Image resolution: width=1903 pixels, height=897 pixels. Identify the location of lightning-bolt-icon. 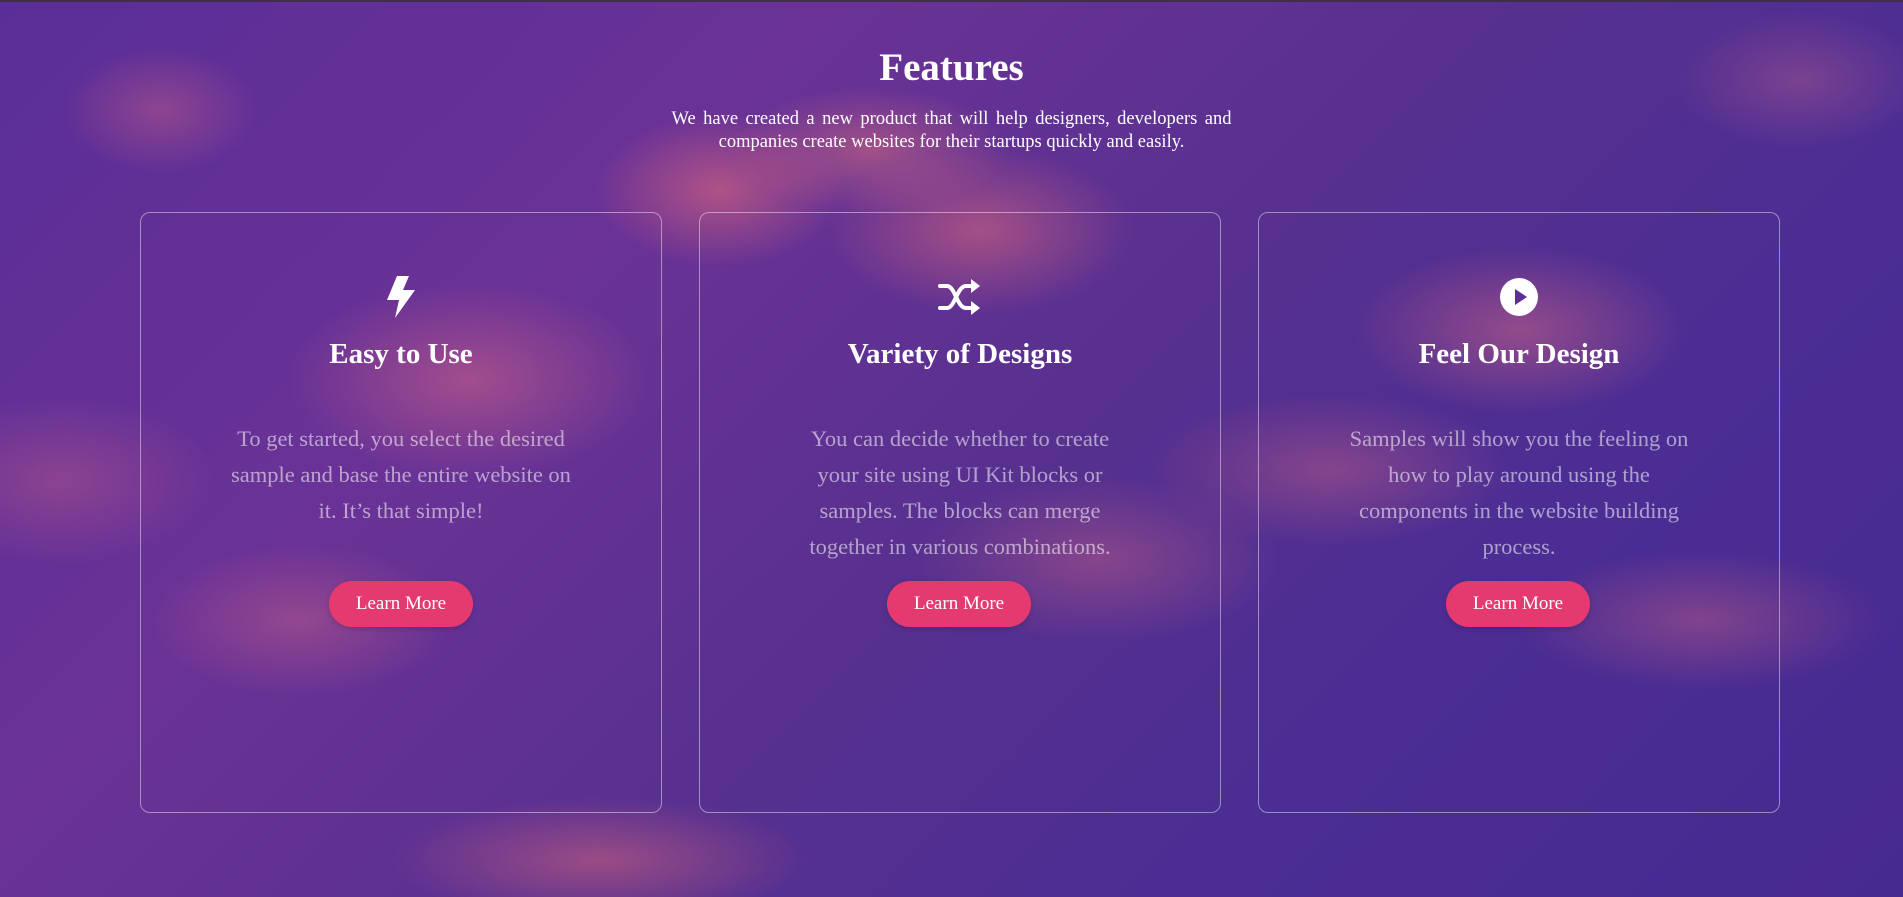
(401, 297).